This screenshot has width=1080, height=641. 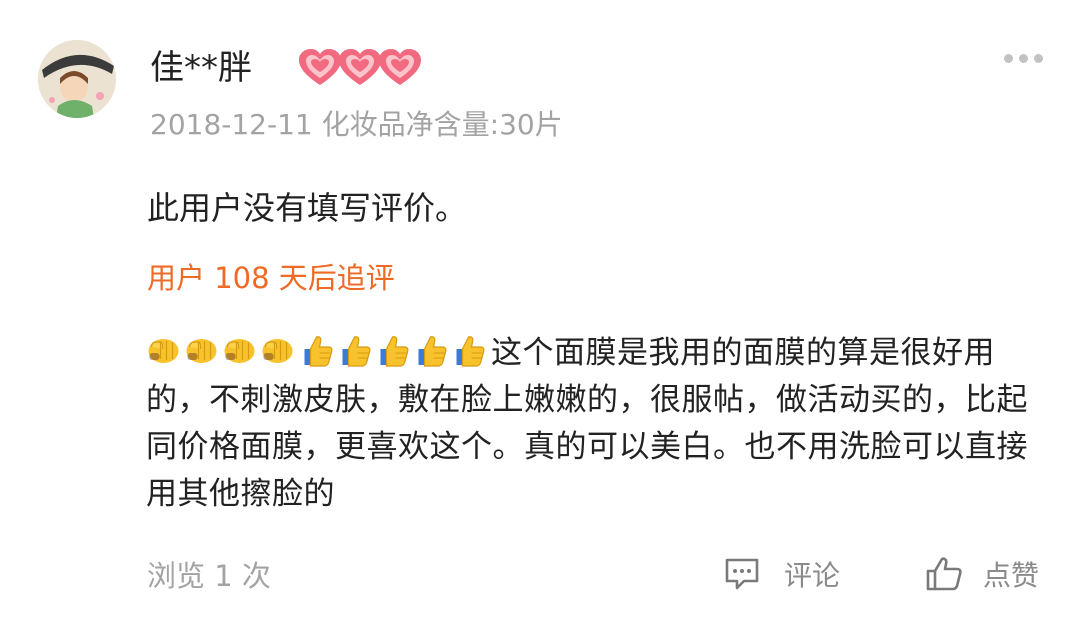 I want to click on heart-badge-icon, so click(x=400, y=67).